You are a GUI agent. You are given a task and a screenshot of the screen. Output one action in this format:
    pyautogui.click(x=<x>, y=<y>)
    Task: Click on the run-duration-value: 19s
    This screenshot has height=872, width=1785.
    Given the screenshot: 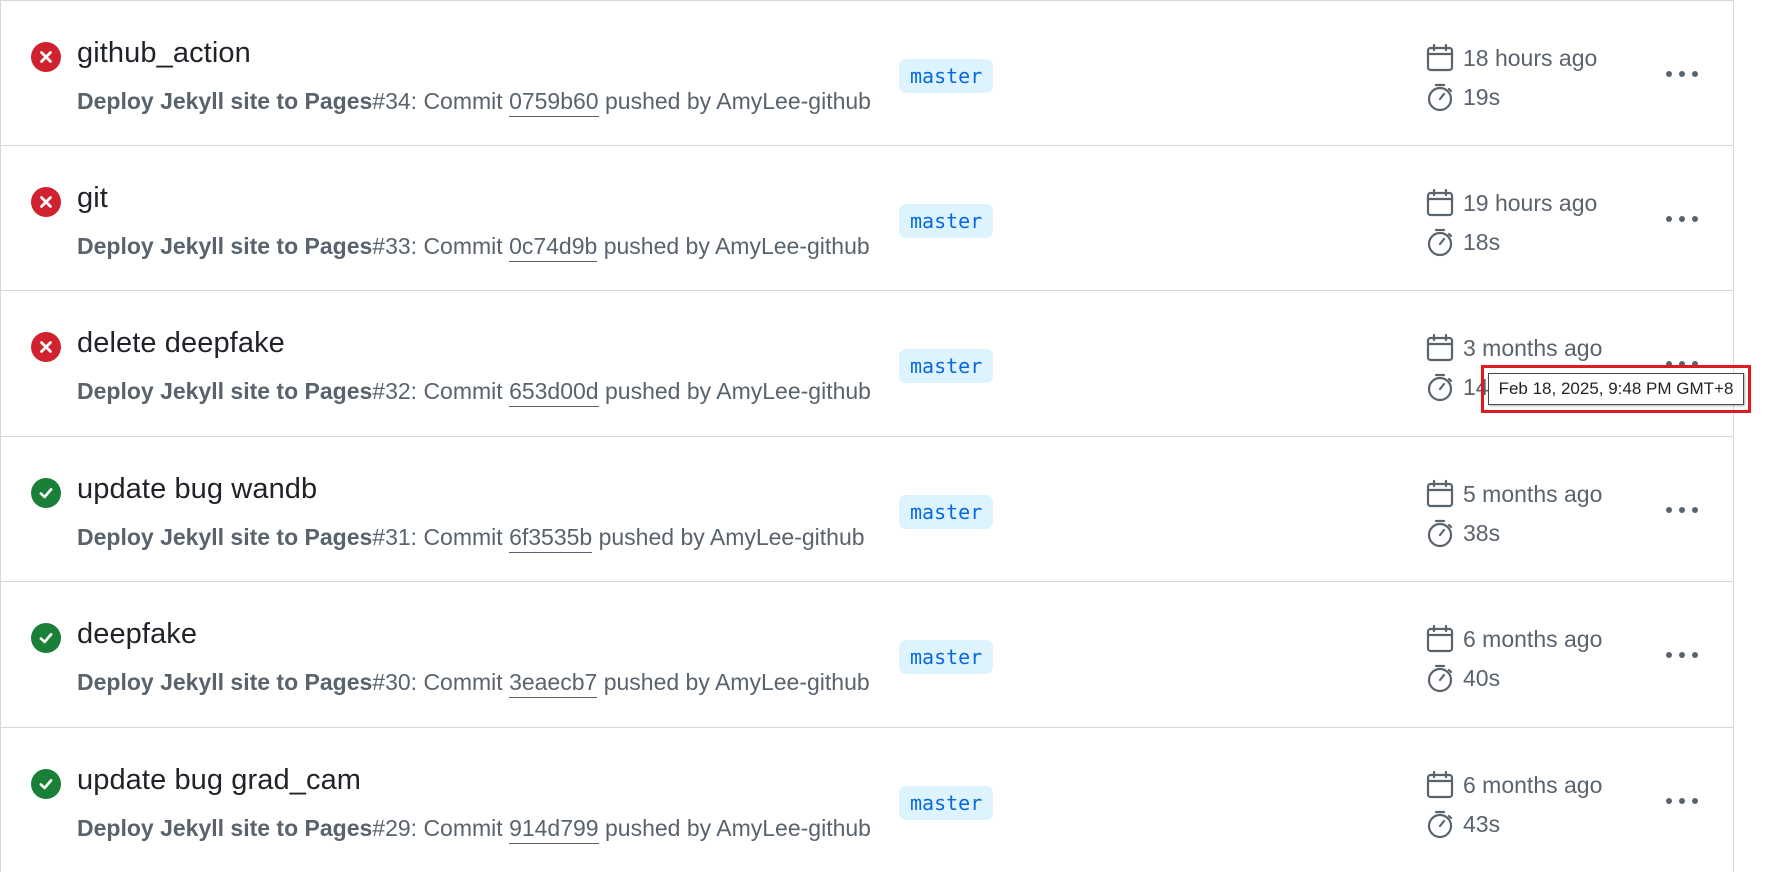 What is the action you would take?
    pyautogui.click(x=1482, y=96)
    